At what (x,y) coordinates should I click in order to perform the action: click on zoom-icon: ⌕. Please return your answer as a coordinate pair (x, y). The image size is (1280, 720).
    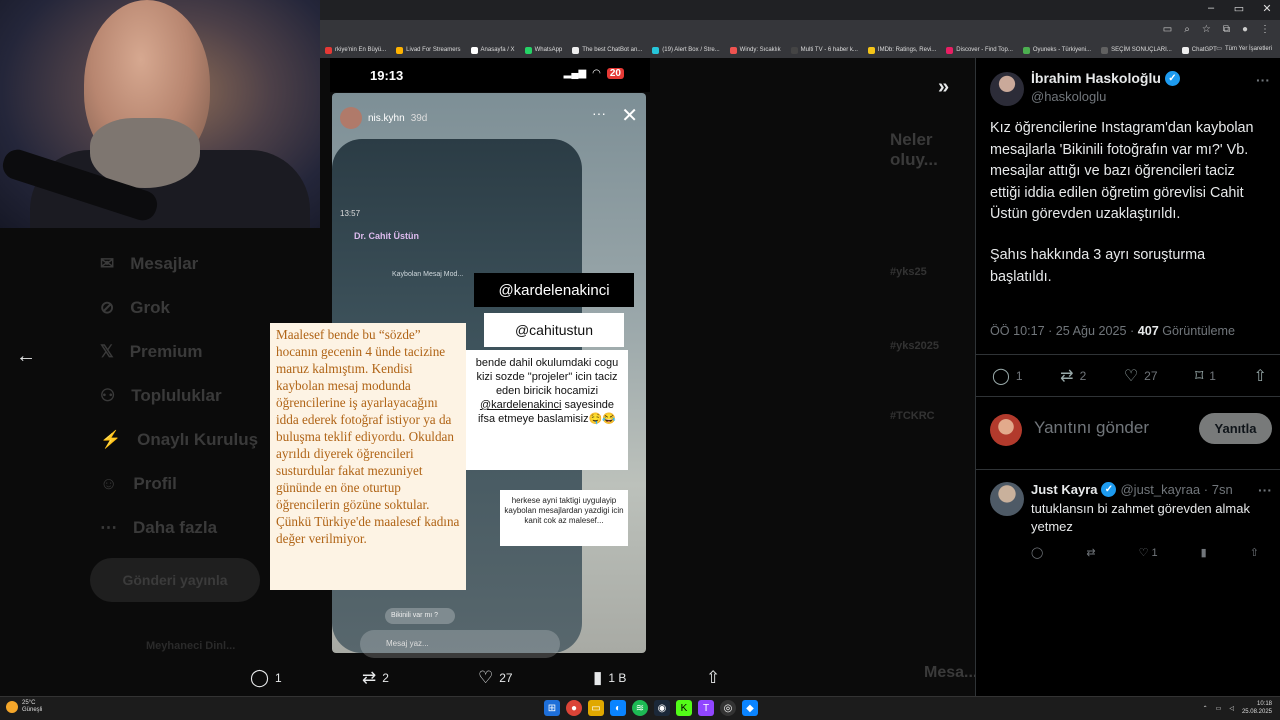
    Looking at the image, I should click on (1187, 29).